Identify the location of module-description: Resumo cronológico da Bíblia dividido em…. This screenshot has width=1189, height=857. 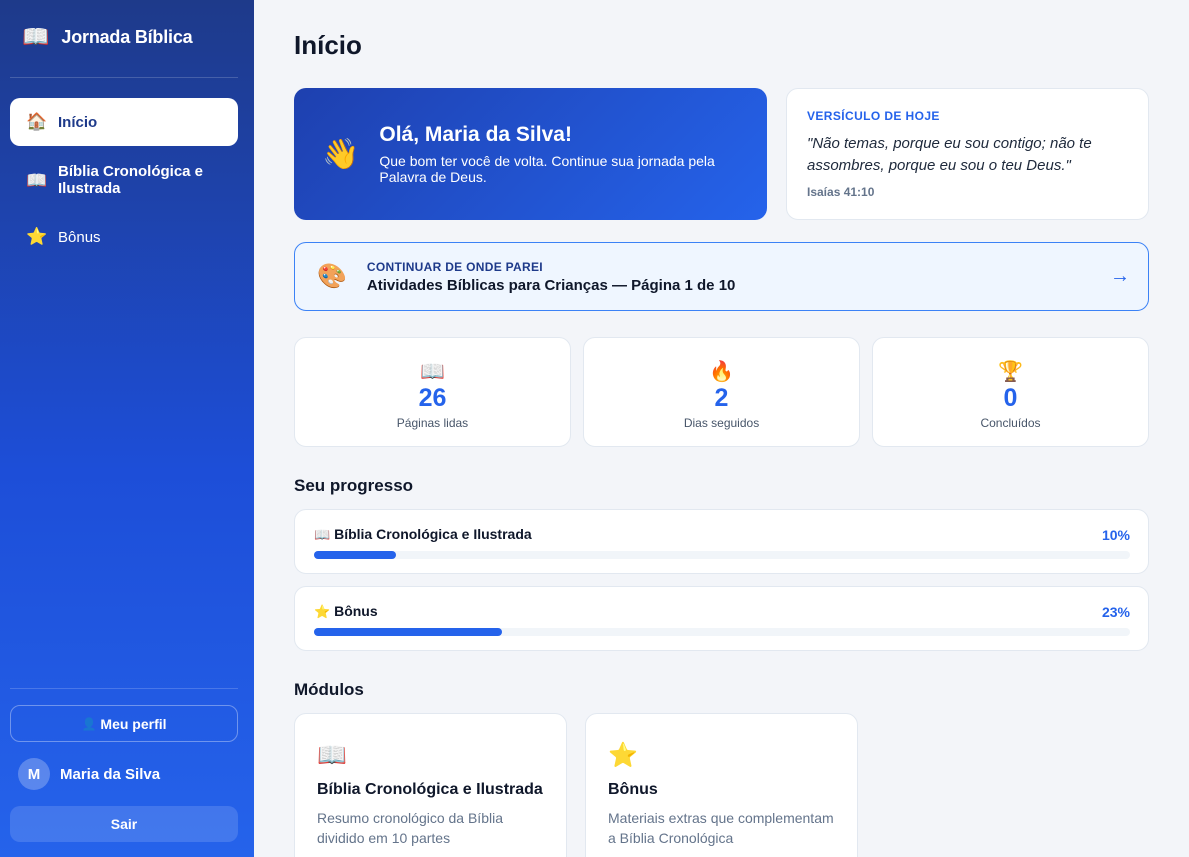
(410, 828).